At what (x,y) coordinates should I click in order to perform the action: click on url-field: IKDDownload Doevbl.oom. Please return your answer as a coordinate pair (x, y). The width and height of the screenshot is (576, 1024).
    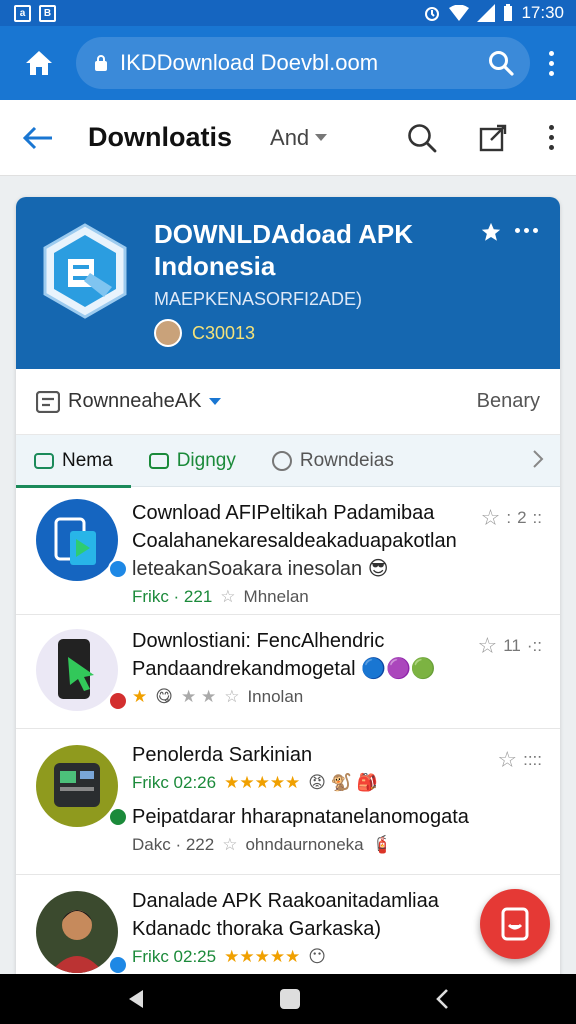
    Looking at the image, I should click on (303, 63).